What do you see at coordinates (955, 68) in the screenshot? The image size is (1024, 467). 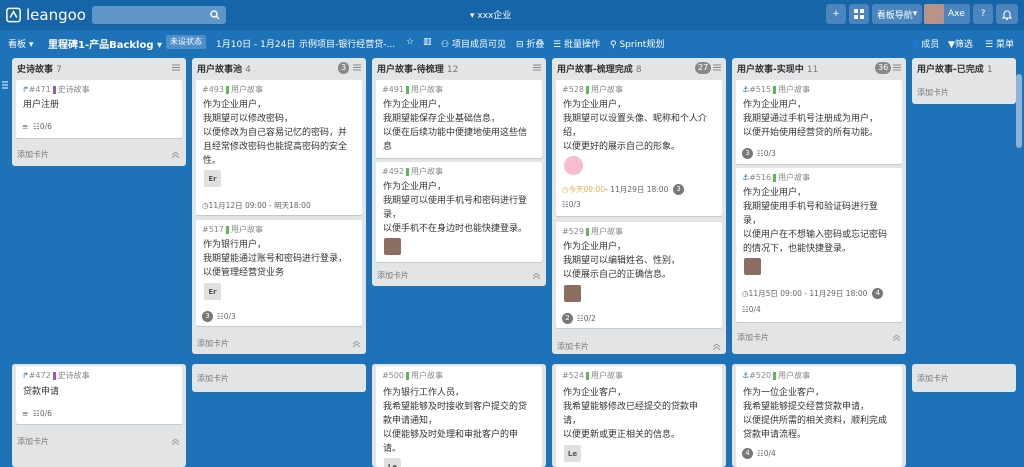 I see `list-title: 用户故事-已完成 1` at bounding box center [955, 68].